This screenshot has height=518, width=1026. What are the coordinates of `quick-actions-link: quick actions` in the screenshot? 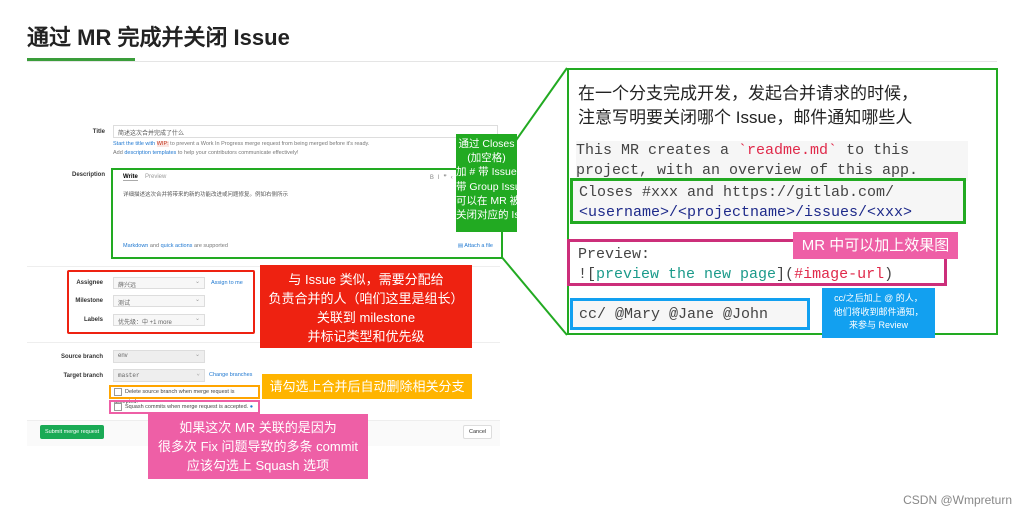 It's located at (177, 246).